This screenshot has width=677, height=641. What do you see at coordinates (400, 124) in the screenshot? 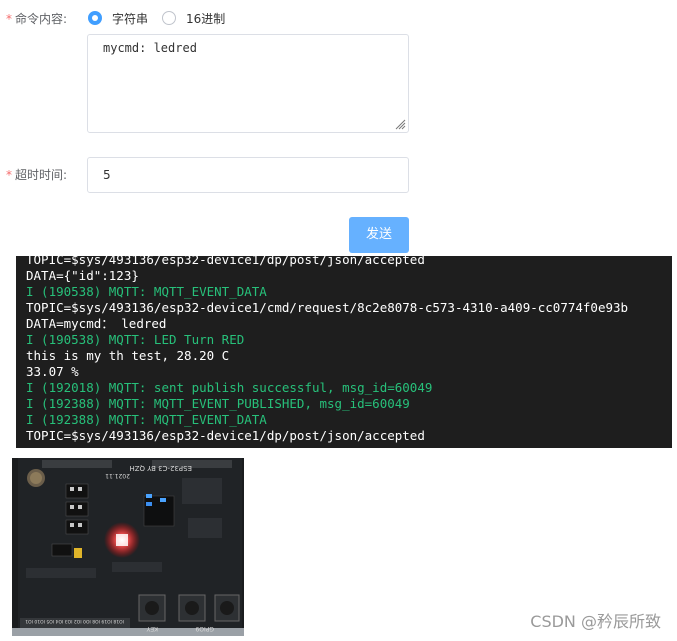
I see `resize-handle-icon` at bounding box center [400, 124].